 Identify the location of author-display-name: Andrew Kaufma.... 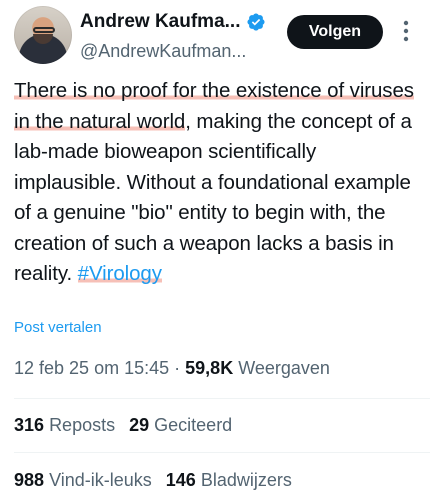
(160, 22).